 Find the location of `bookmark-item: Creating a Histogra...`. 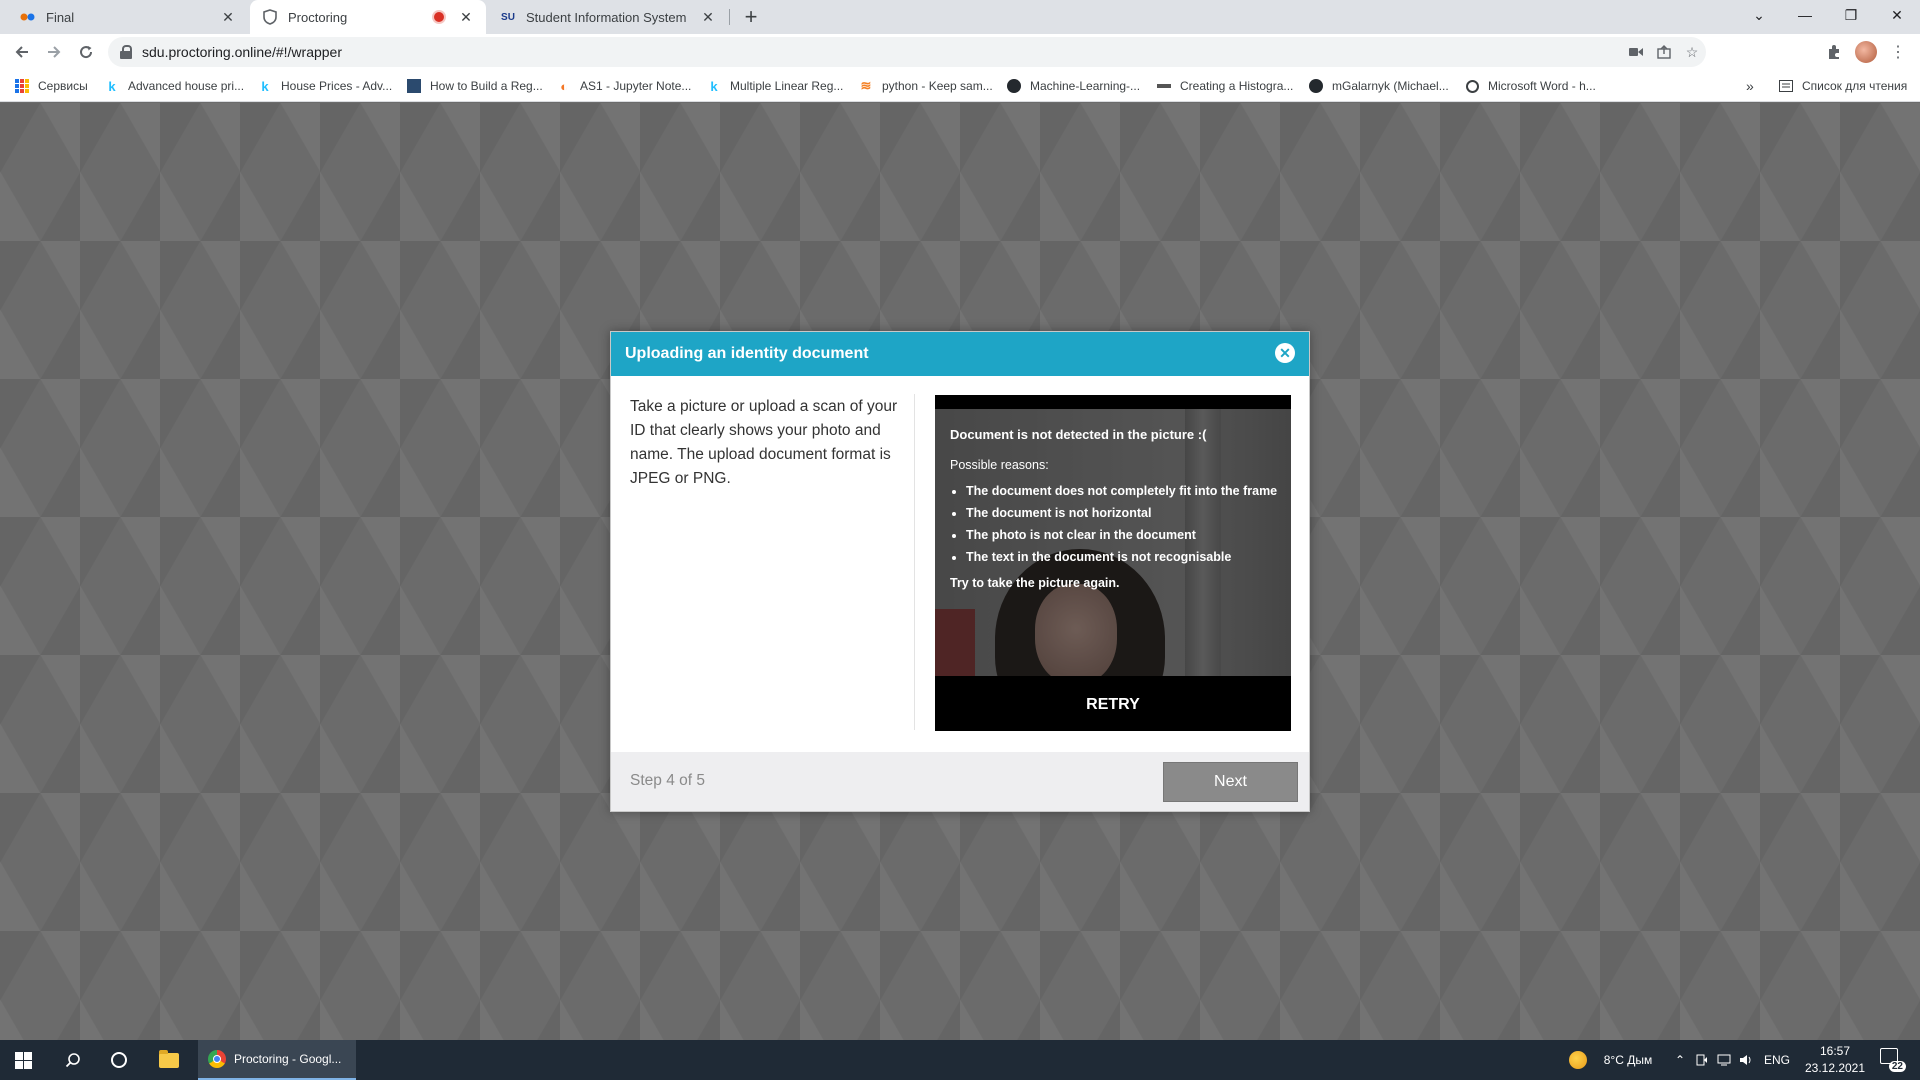

bookmark-item: Creating a Histogra... is located at coordinates (1224, 86).